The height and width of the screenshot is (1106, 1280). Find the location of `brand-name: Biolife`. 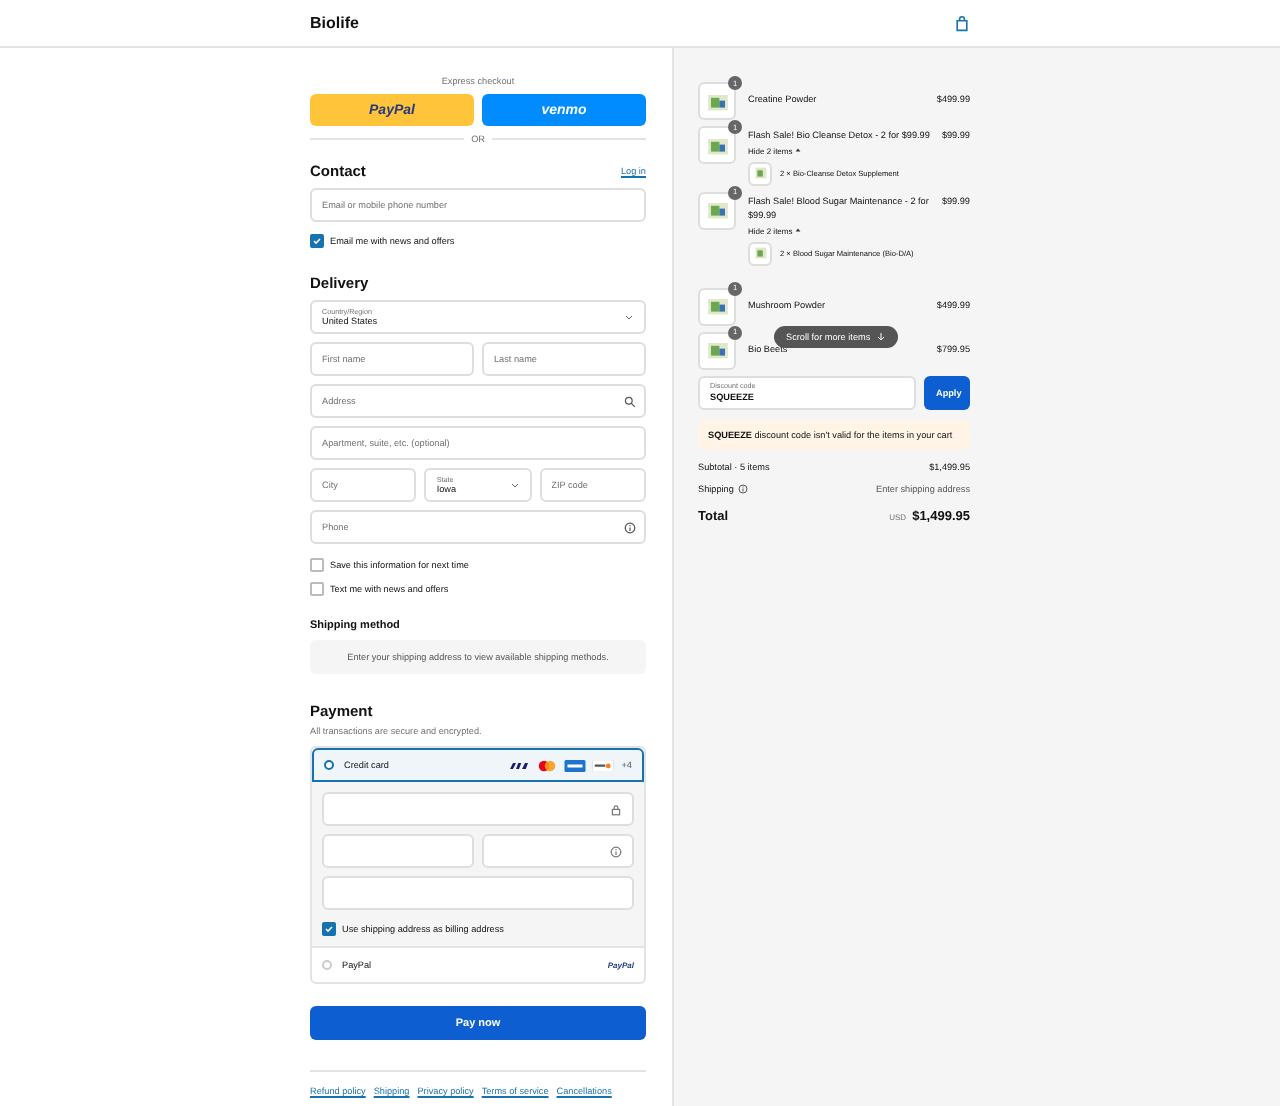

brand-name: Biolife is located at coordinates (334, 23).